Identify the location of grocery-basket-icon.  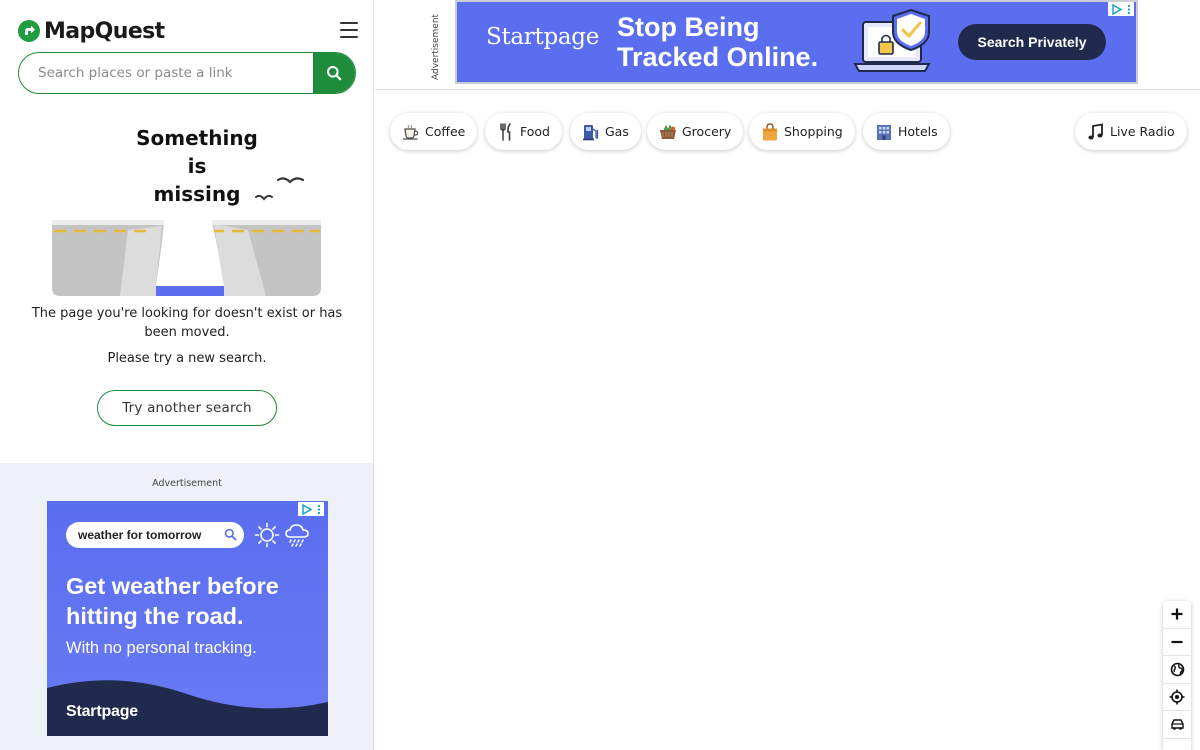
(668, 131).